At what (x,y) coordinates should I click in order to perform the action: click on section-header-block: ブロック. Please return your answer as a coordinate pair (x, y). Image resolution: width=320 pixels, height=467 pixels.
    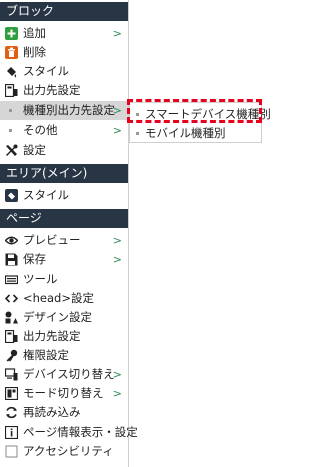
    Looking at the image, I should click on (64, 11).